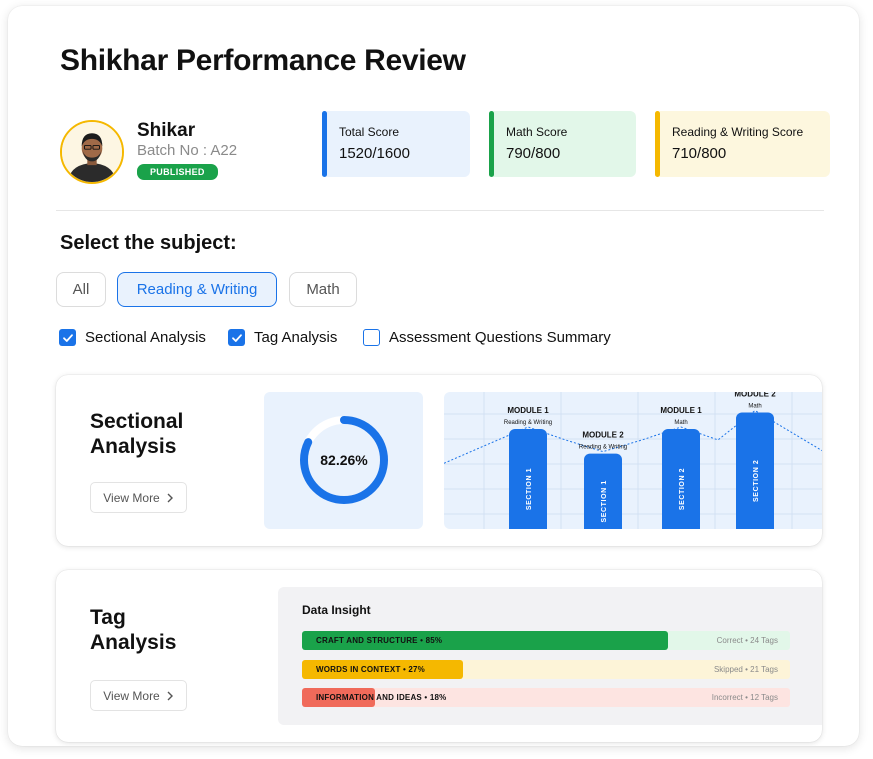 The height and width of the screenshot is (759, 873). What do you see at coordinates (263, 60) in the screenshot?
I see `page-title: Shikhar Performance Review` at bounding box center [263, 60].